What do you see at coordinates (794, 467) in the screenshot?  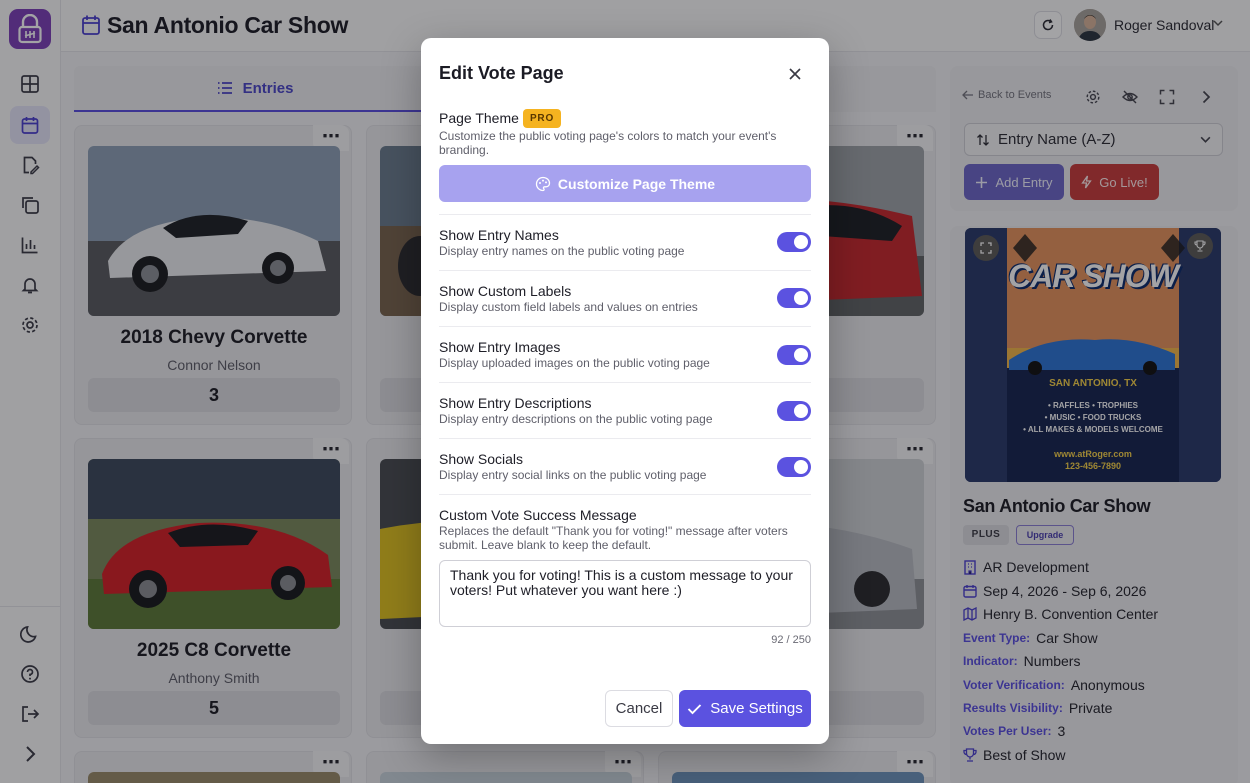 I see `show-socials-toggle` at bounding box center [794, 467].